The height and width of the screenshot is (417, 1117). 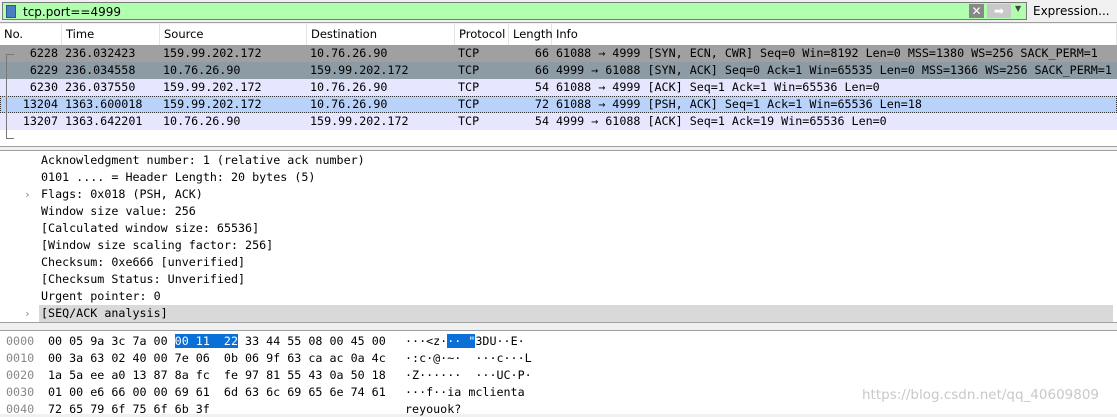 What do you see at coordinates (206, 341) in the screenshot?
I see `hex-highlight: 00 11 22` at bounding box center [206, 341].